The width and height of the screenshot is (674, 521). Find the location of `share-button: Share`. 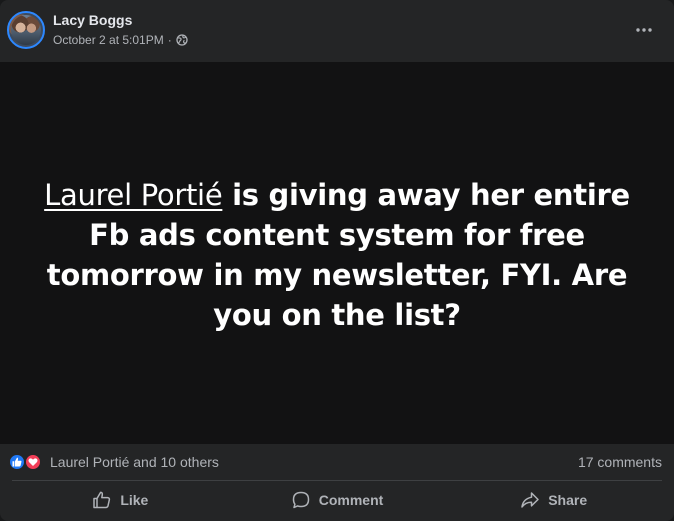

share-button: Share is located at coordinates (553, 500).